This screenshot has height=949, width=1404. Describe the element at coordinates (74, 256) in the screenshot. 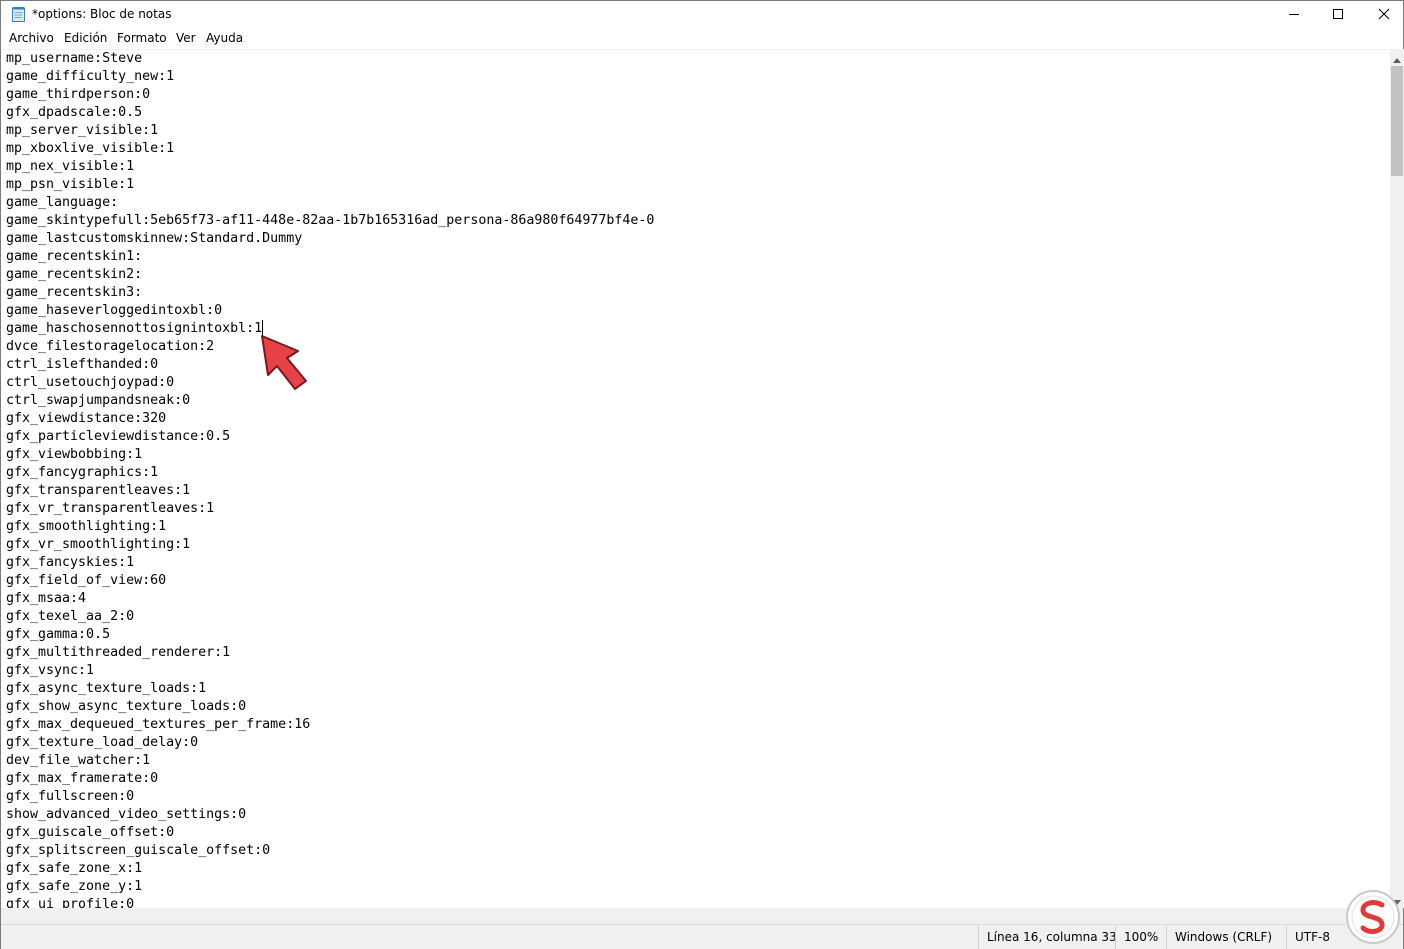

I see `text-line: game_recentskin1:` at that location.